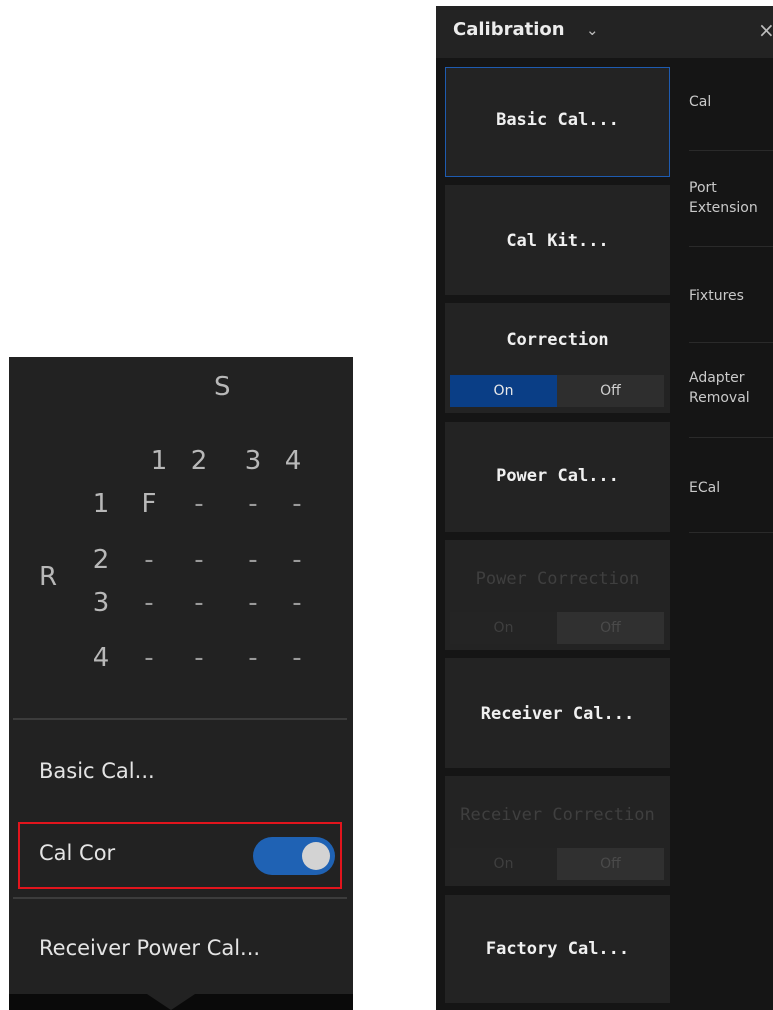  What do you see at coordinates (717, 378) in the screenshot?
I see `side-menu-adapter-removal-line1: Adapter` at bounding box center [717, 378].